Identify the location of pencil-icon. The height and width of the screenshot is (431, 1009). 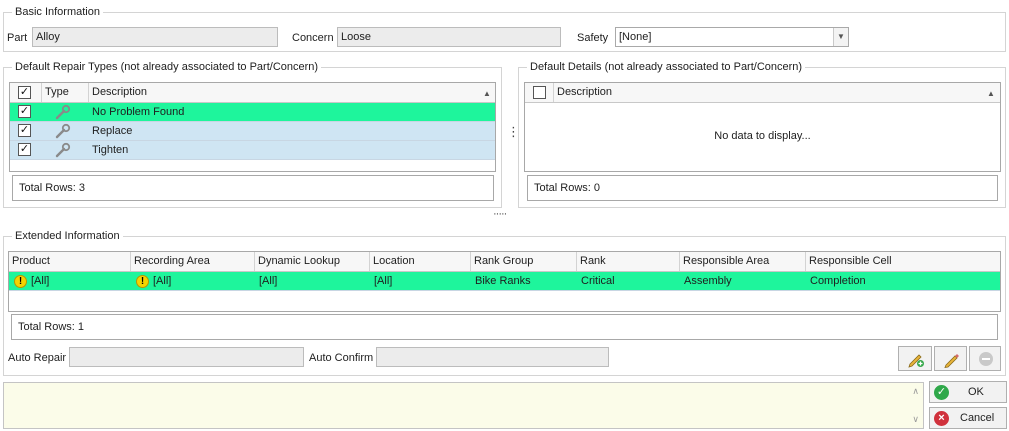
(952, 362).